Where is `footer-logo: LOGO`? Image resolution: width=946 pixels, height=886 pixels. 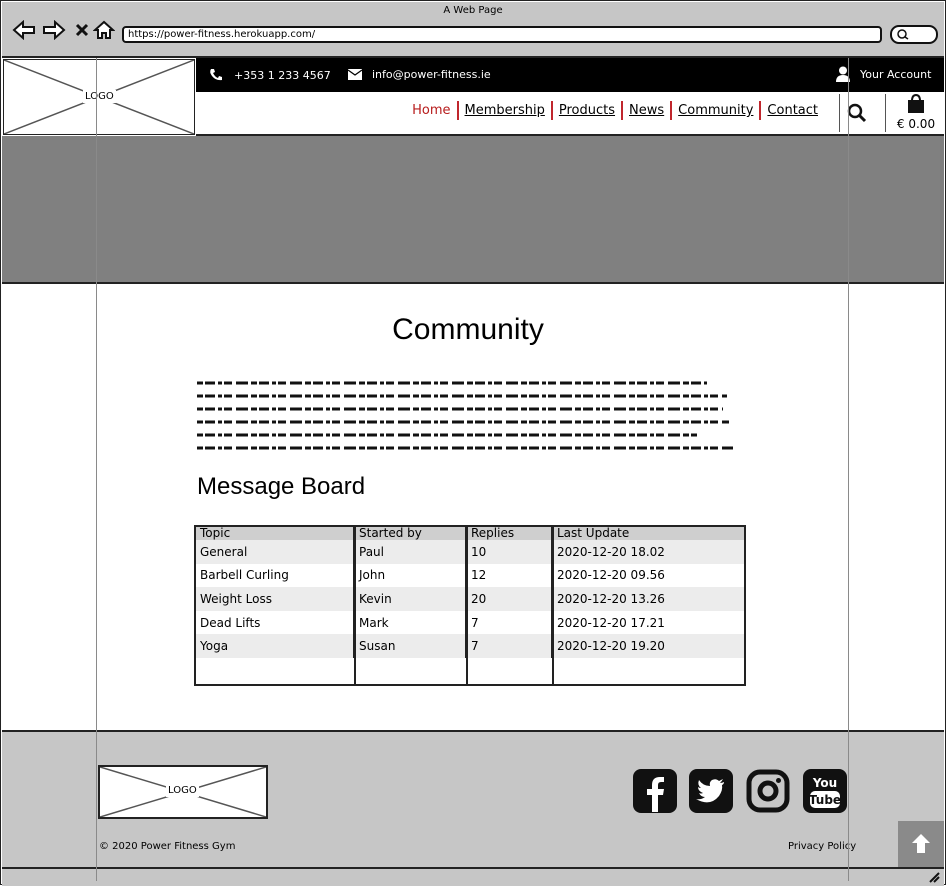 footer-logo: LOGO is located at coordinates (183, 792).